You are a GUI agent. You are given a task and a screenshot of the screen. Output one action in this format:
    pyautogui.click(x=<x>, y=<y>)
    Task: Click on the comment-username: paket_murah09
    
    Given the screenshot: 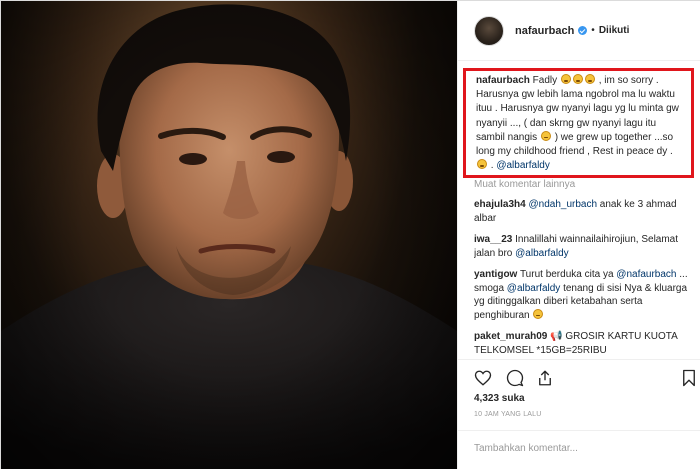 What is the action you would take?
    pyautogui.click(x=510, y=336)
    